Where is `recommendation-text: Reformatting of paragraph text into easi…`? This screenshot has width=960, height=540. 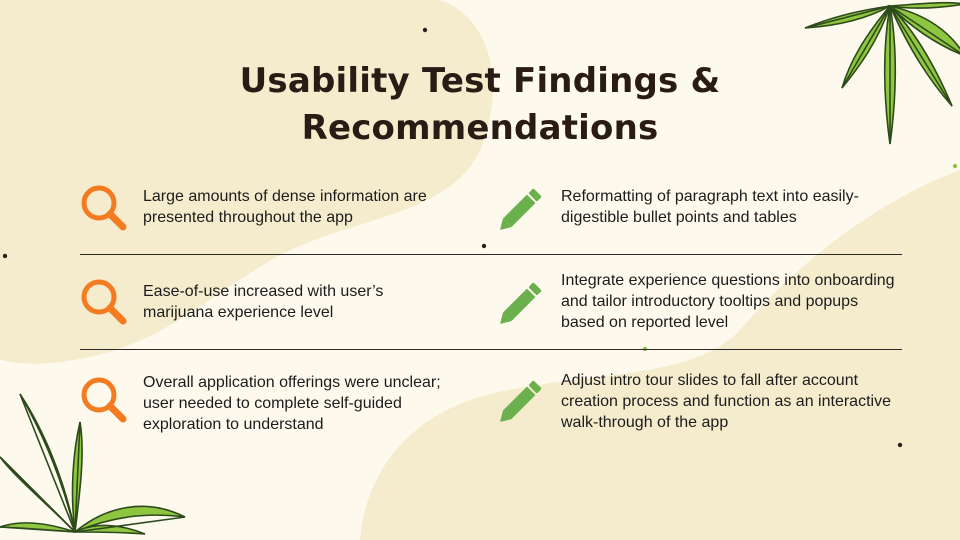
recommendation-text: Reformatting of paragraph text into easi… is located at coordinates (710, 207).